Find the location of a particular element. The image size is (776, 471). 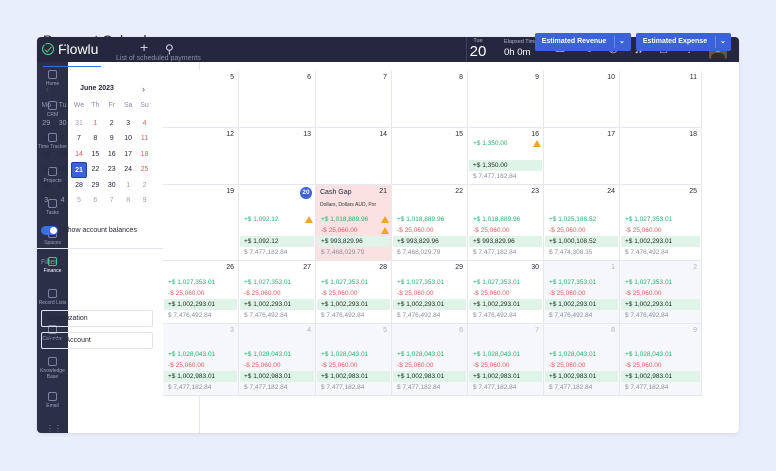

estimated-revenue-button: Estimated Revenue ⌄ is located at coordinates (583, 42).